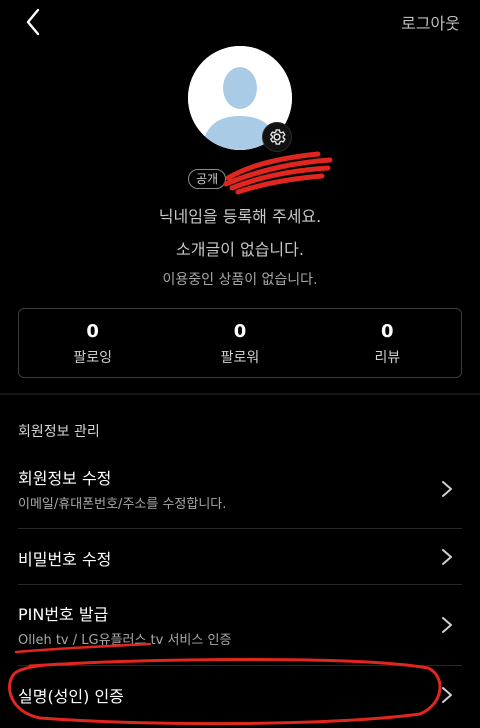  I want to click on gear-icon, so click(278, 137).